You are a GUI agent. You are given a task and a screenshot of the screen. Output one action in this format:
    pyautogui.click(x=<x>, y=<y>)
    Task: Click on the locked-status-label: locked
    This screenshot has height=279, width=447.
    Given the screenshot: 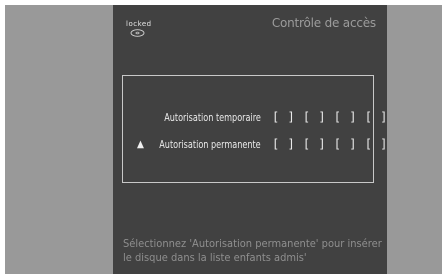 What is the action you would take?
    pyautogui.click(x=139, y=24)
    